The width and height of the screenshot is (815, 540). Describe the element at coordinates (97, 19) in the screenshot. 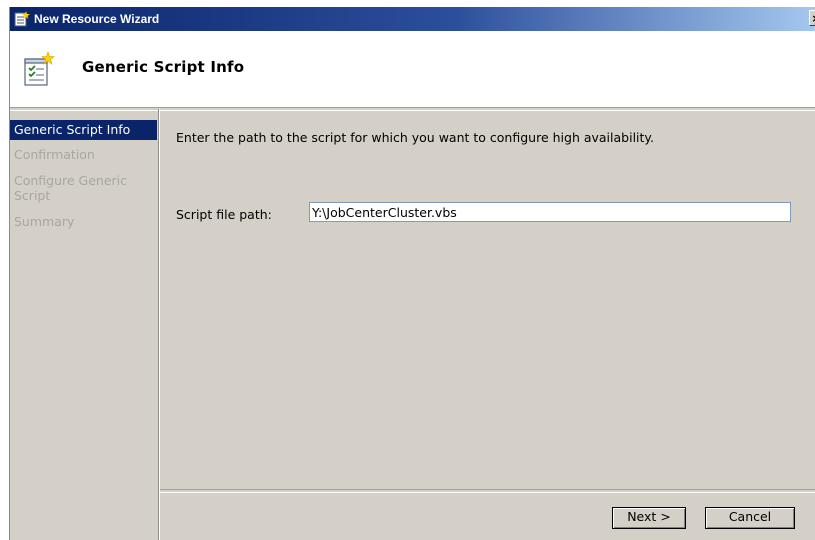

I see `window-title: New Resource Wizard` at that location.